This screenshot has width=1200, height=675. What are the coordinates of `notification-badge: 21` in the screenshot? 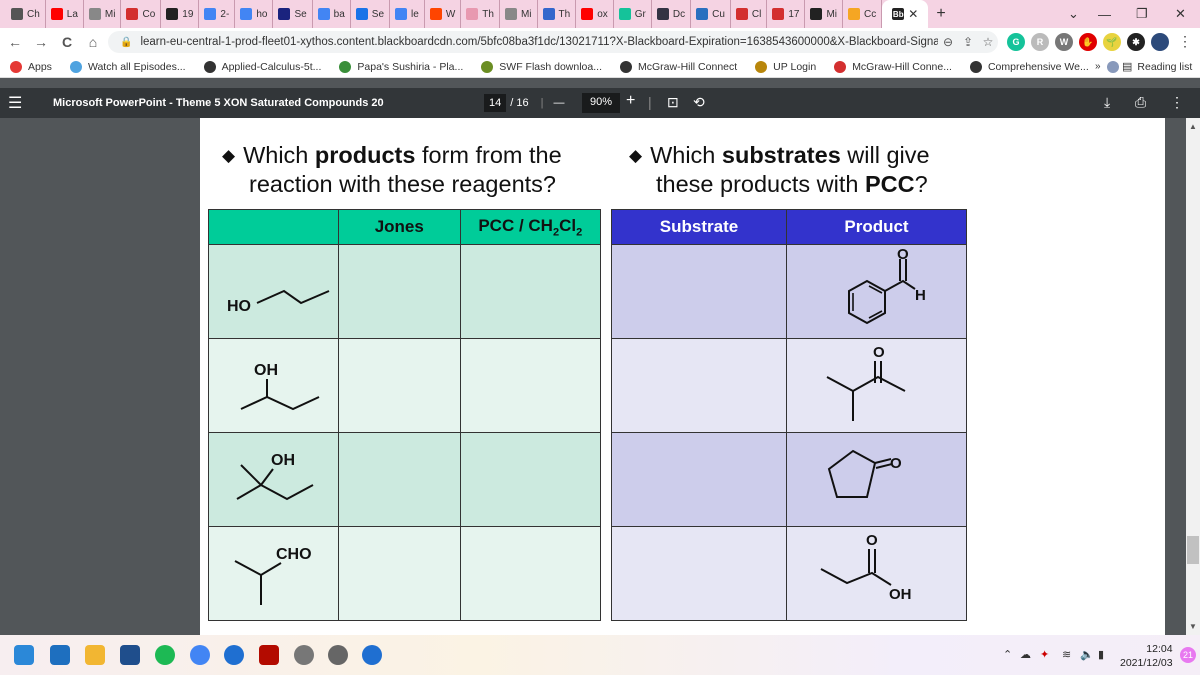 It's located at (1188, 655).